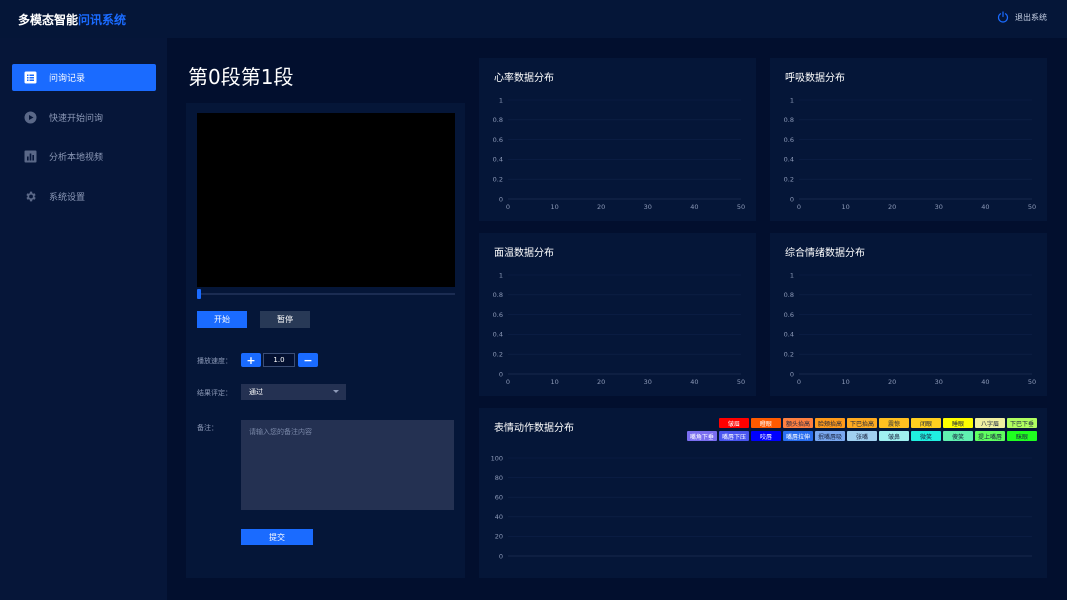 This screenshot has height=600, width=1067. Describe the element at coordinates (48, 20) in the screenshot. I see `app-title-main: 多模态智能` at that location.